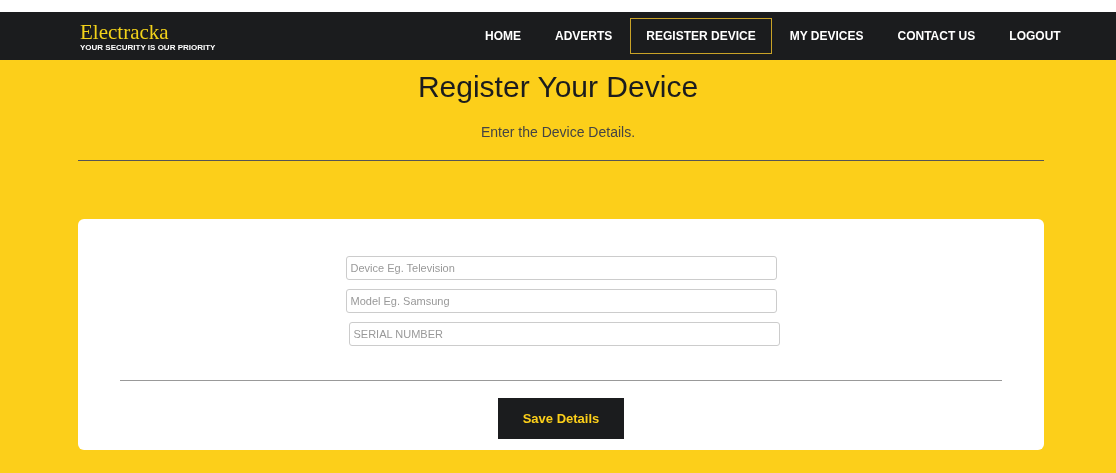 This screenshot has height=473, width=1116. I want to click on input-field: Device Eg. Television, so click(561, 268).